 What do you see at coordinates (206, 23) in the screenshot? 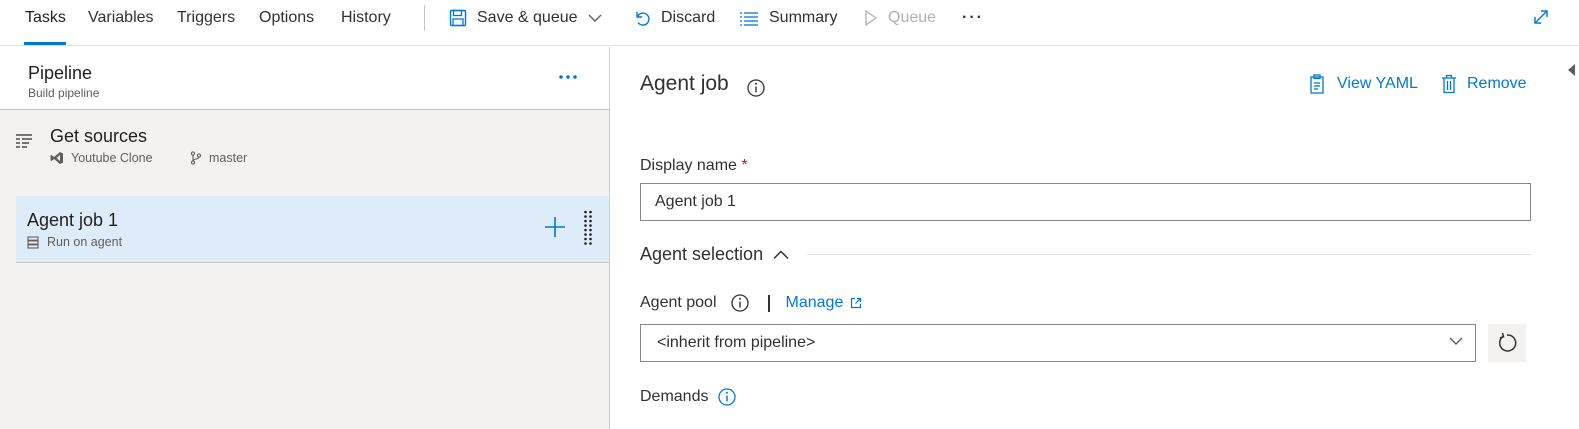
I see `tab-triggers: Triggers` at bounding box center [206, 23].